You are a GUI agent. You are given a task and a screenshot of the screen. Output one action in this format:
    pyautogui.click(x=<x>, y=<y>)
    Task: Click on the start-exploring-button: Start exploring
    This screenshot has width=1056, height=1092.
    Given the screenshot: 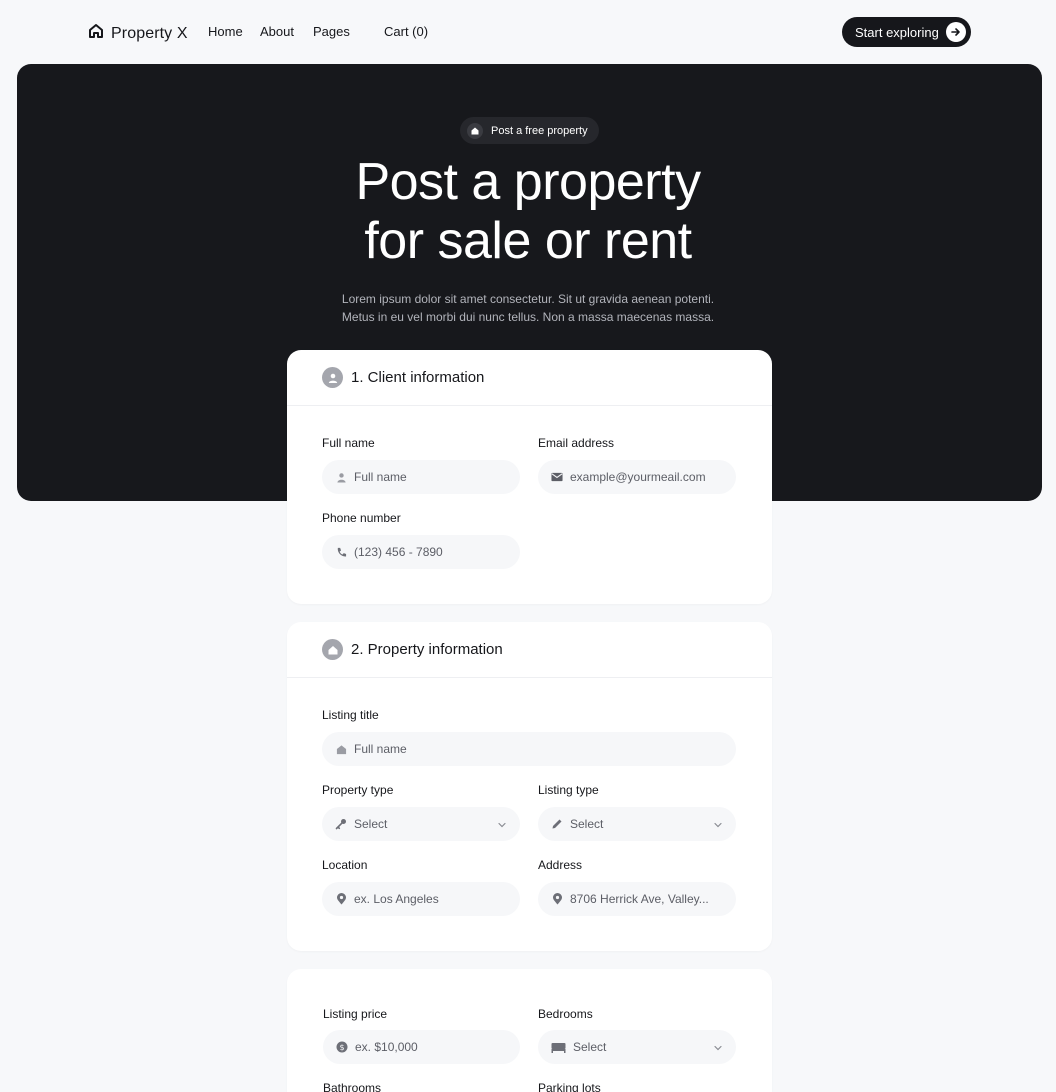 What is the action you would take?
    pyautogui.click(x=906, y=32)
    